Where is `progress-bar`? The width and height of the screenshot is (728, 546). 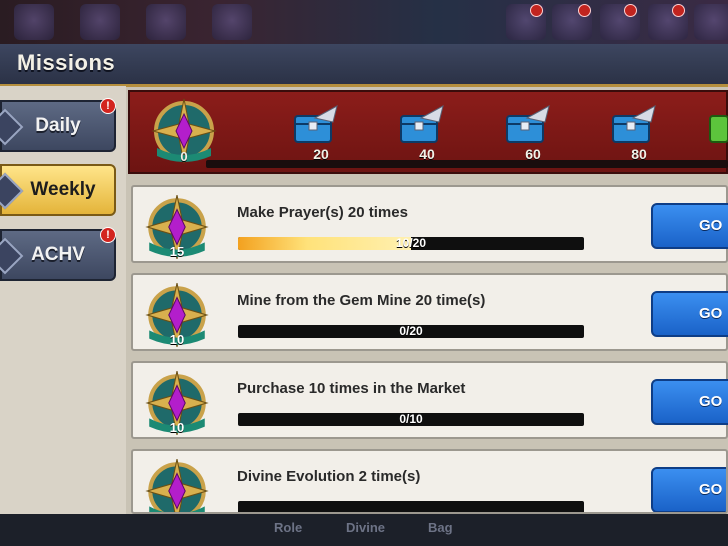 progress-bar is located at coordinates (411, 506).